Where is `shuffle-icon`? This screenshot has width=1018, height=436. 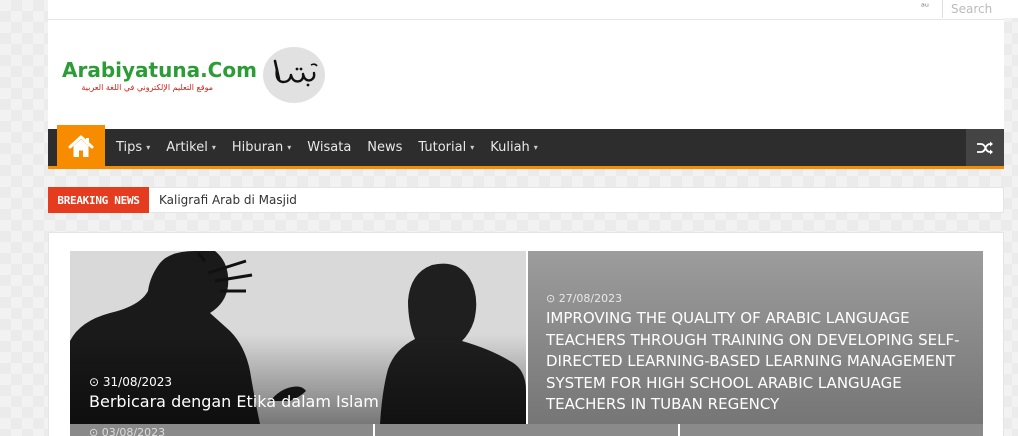 shuffle-icon is located at coordinates (985, 147).